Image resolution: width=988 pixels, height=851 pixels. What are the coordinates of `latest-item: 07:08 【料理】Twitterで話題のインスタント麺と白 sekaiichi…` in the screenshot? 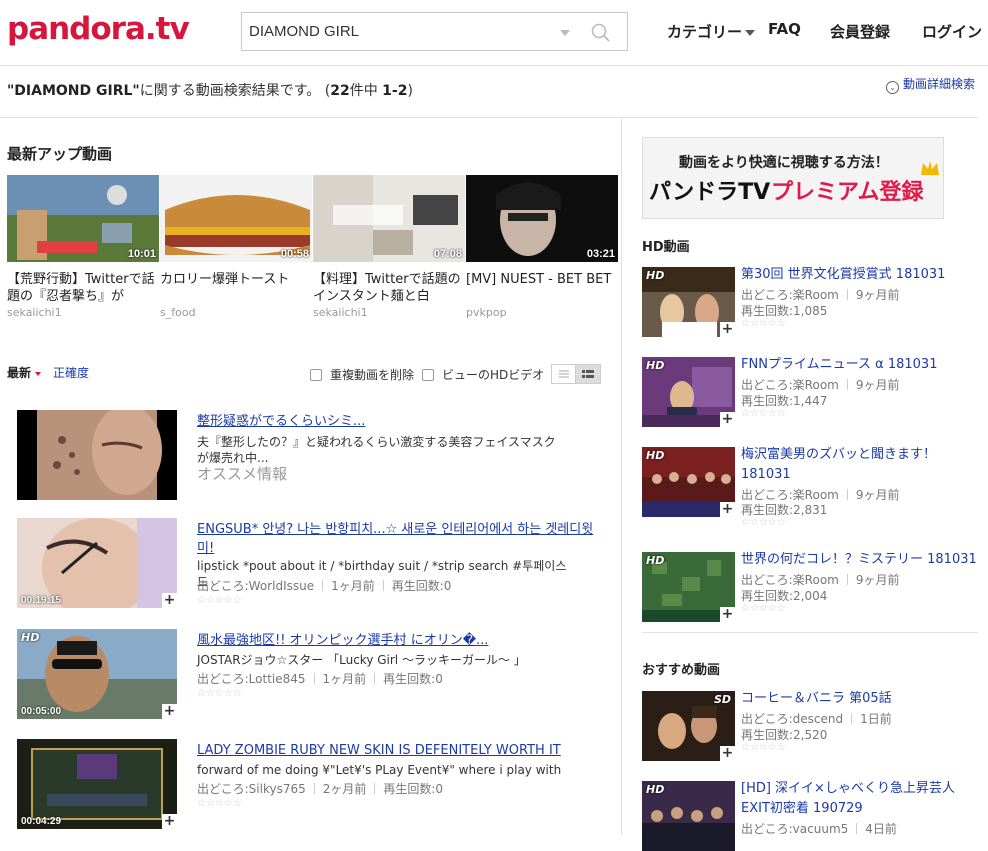 It's located at (389, 247).